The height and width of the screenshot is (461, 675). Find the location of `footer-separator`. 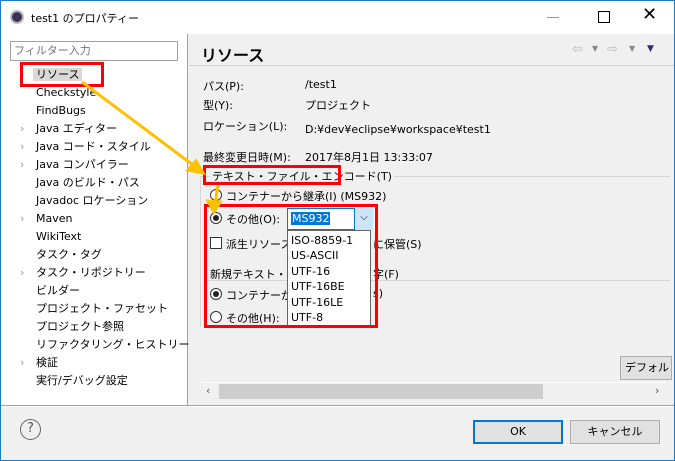

footer-separator is located at coordinates (337, 406).